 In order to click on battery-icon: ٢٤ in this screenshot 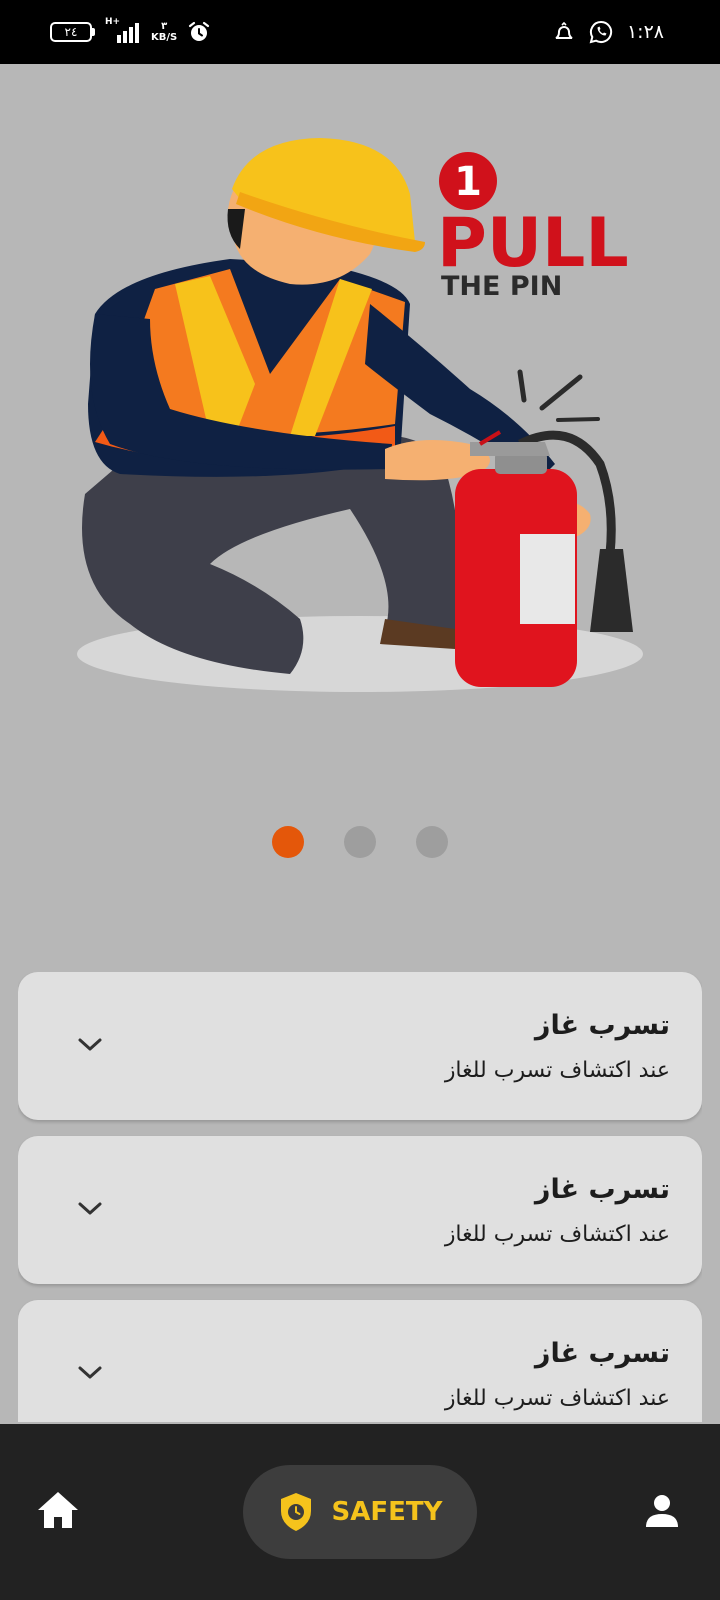, I will do `click(72, 32)`.